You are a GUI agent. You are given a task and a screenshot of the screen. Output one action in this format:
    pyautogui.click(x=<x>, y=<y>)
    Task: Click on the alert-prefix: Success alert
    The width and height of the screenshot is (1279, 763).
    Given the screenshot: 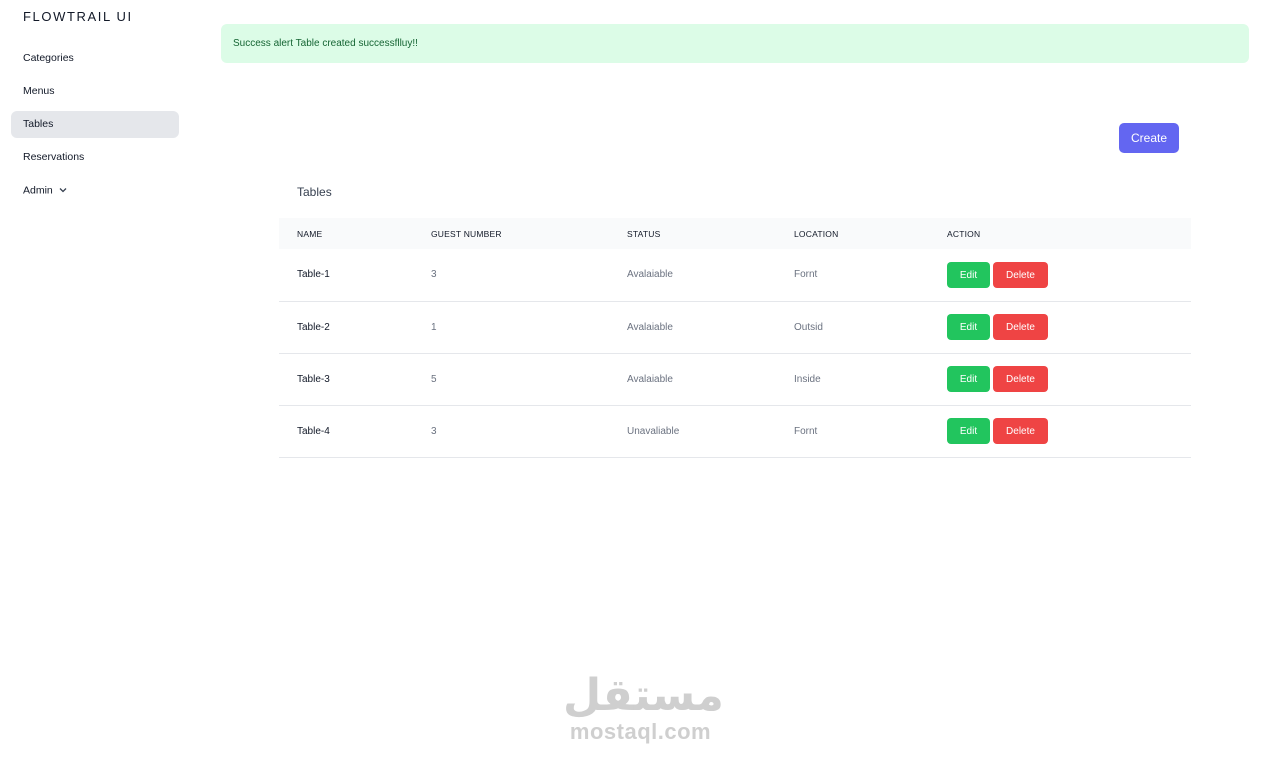 What is the action you would take?
    pyautogui.click(x=263, y=43)
    